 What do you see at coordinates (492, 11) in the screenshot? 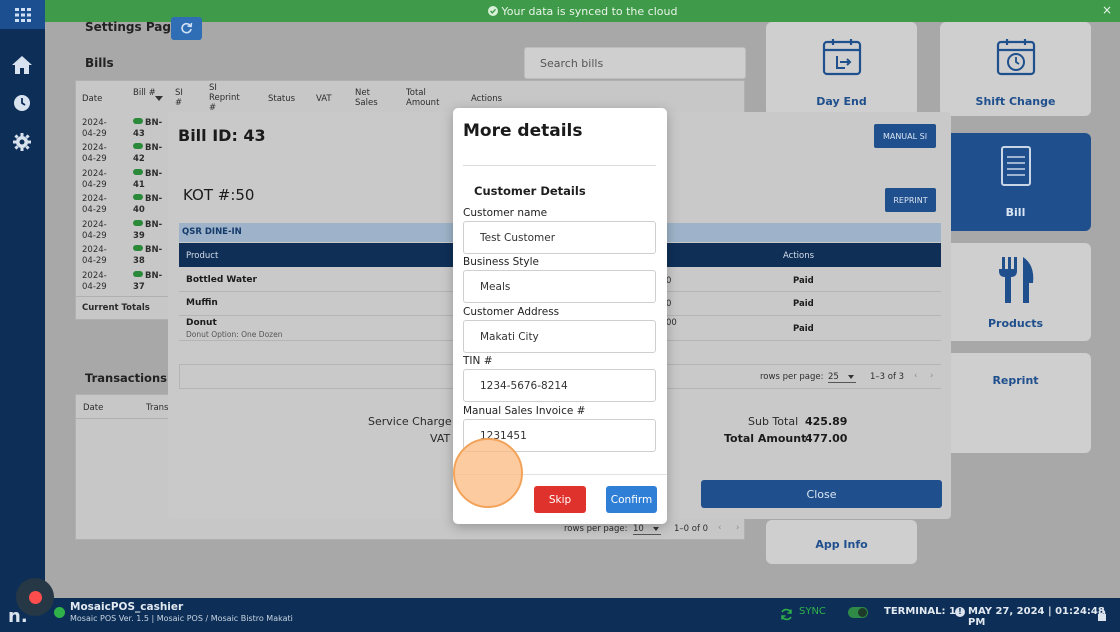
I see `check-circle-icon` at bounding box center [492, 11].